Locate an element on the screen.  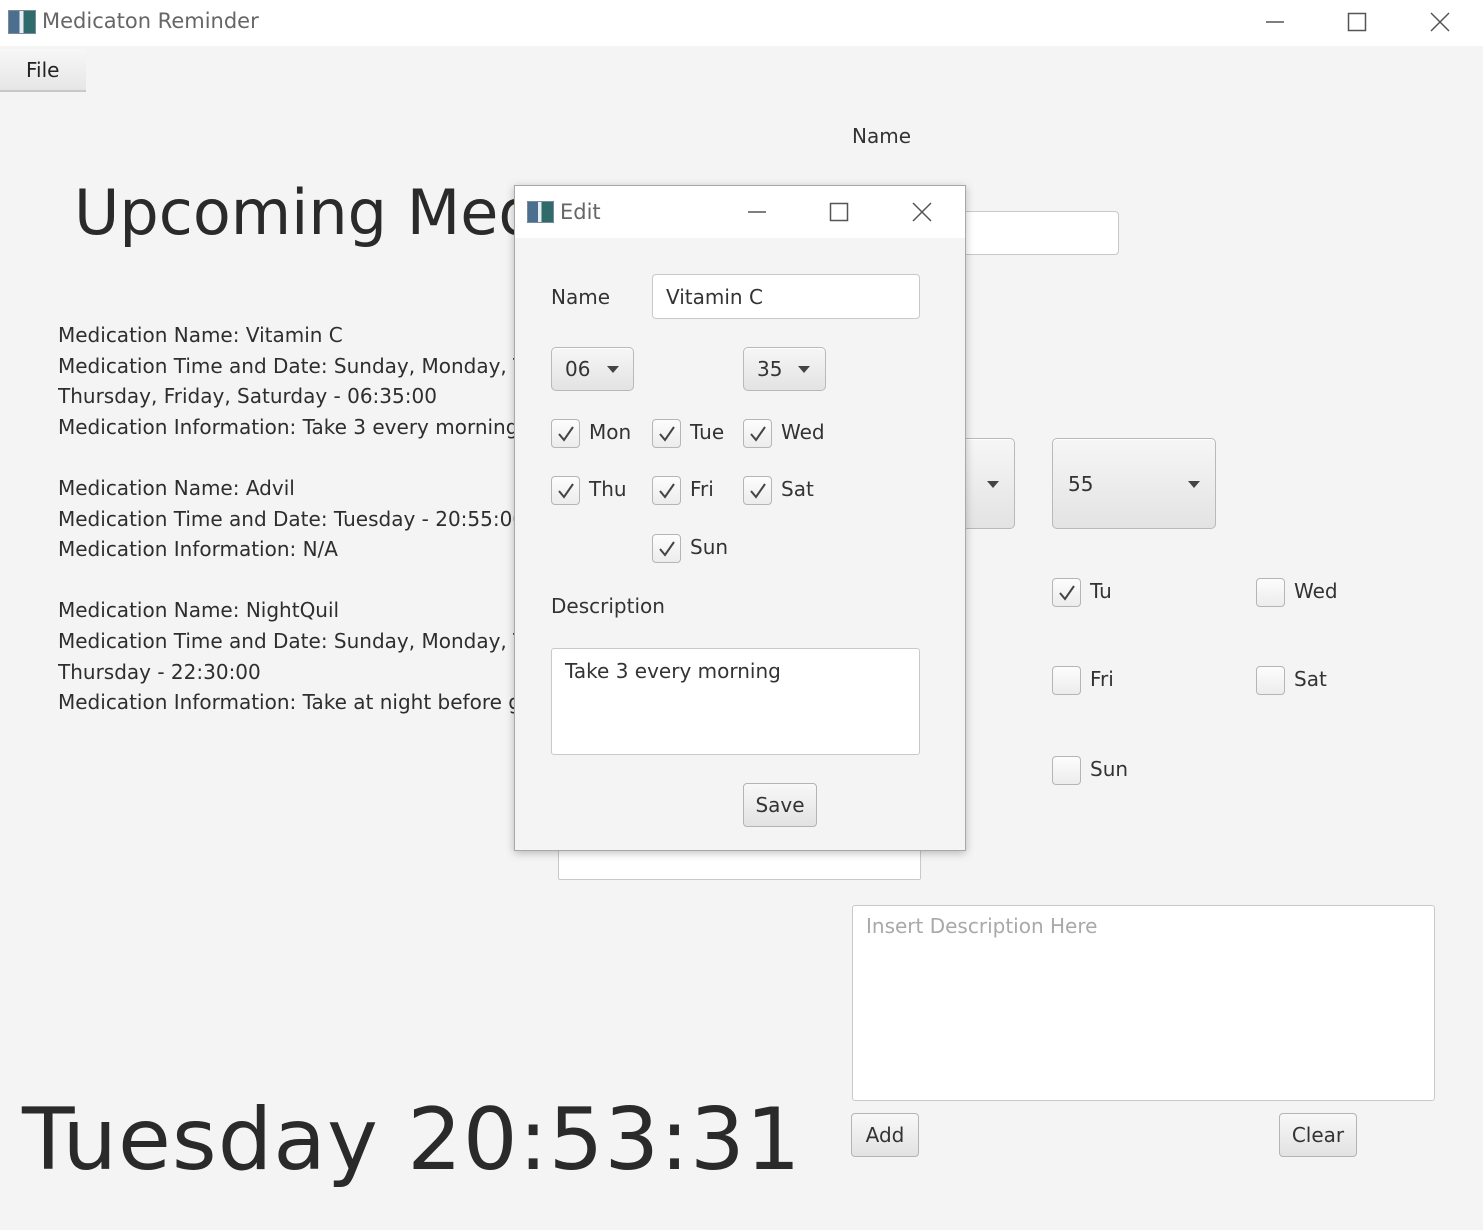
save-button: Save is located at coordinates (780, 805).